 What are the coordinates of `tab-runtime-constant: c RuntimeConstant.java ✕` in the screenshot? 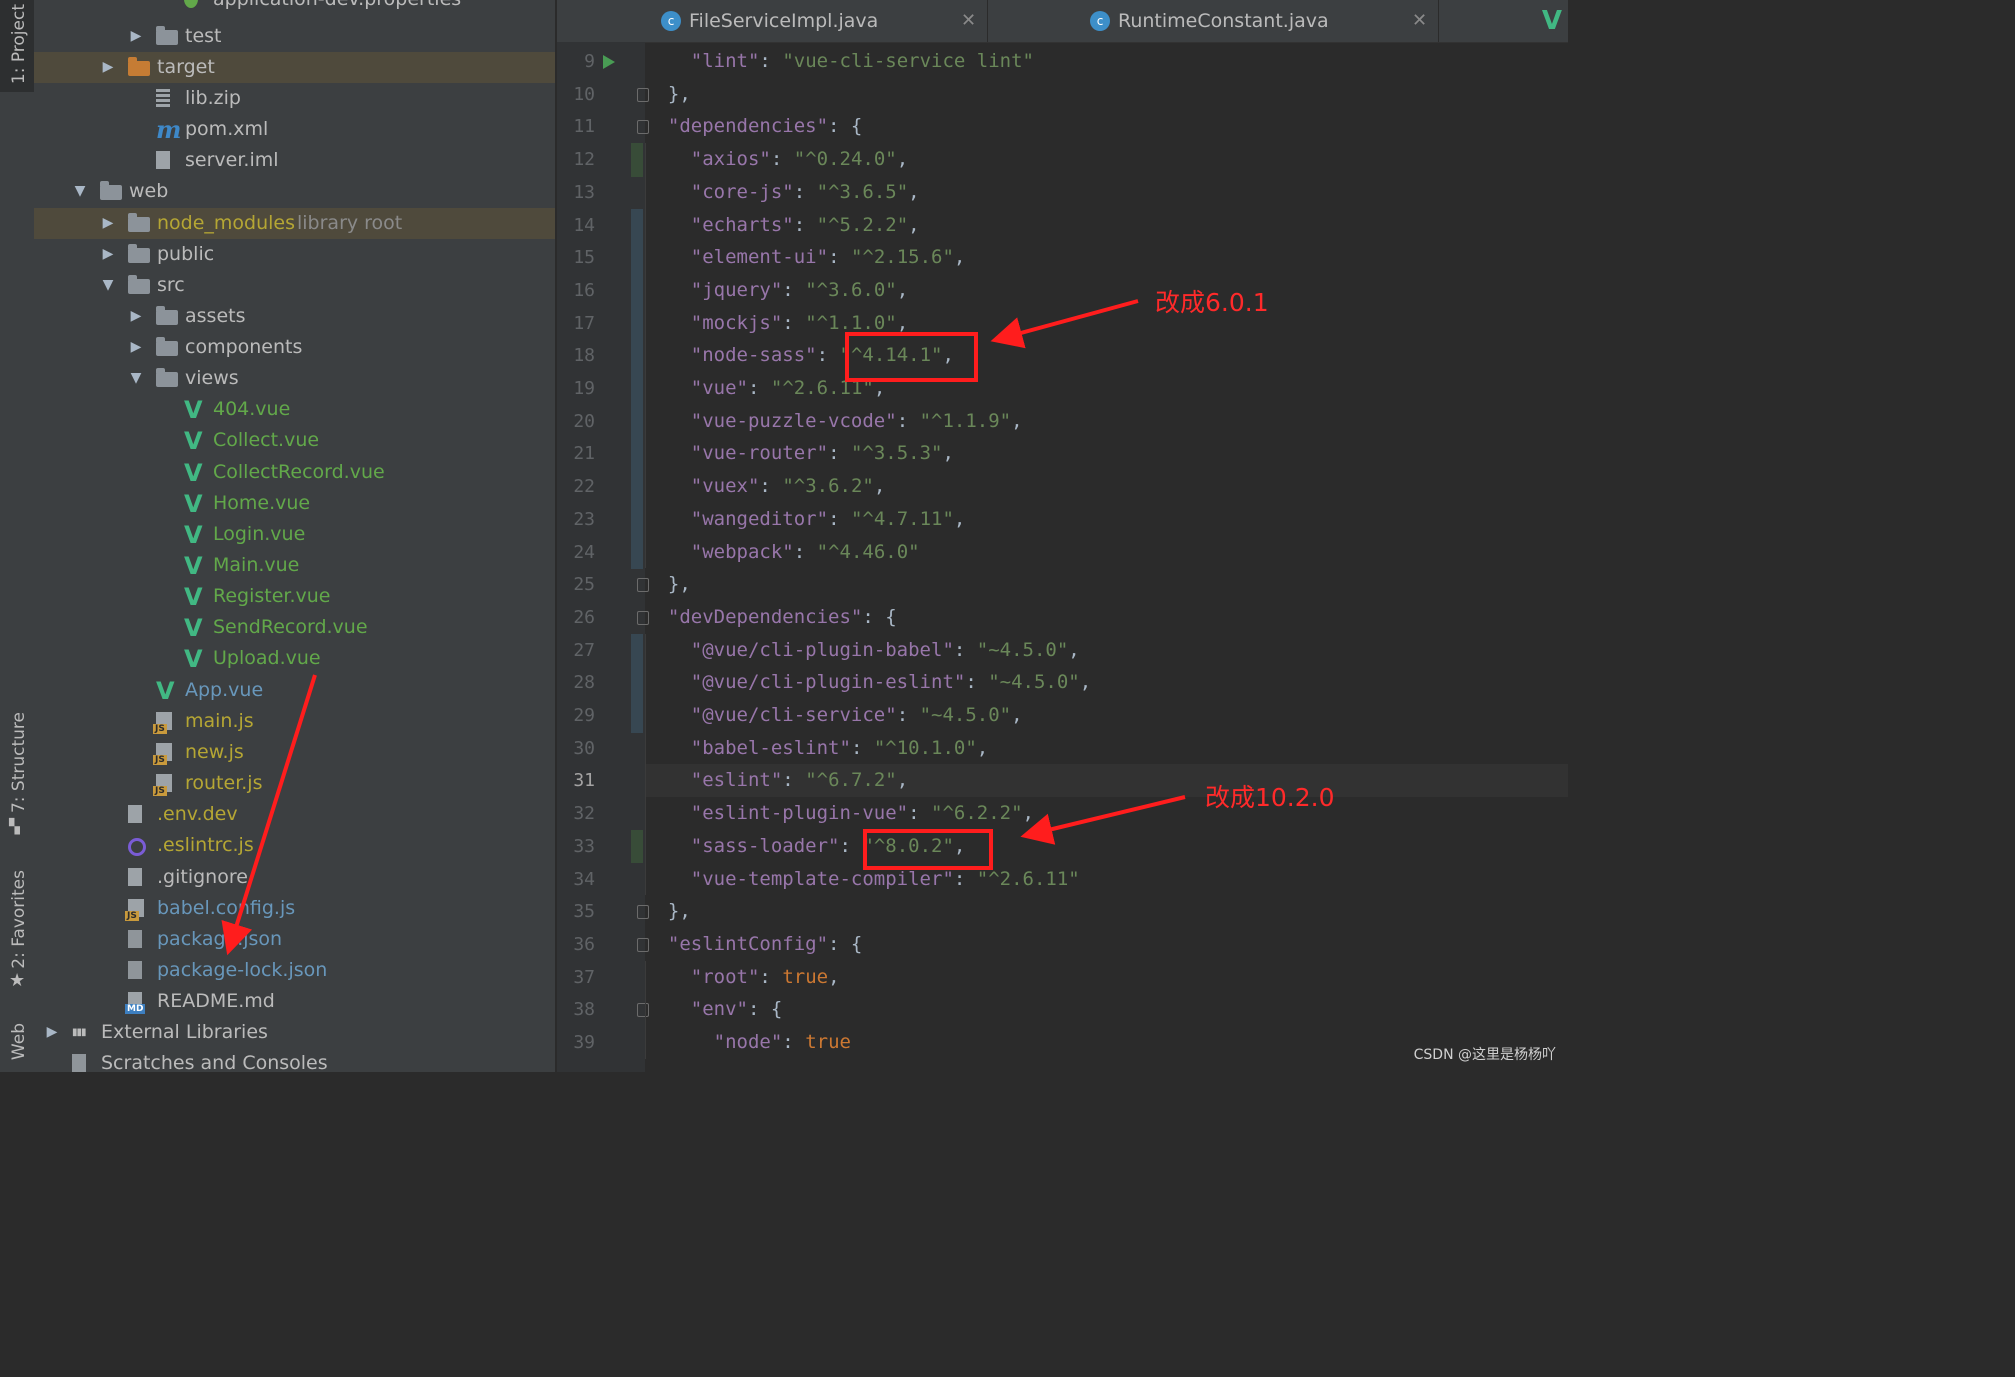 It's located at (1213, 21).